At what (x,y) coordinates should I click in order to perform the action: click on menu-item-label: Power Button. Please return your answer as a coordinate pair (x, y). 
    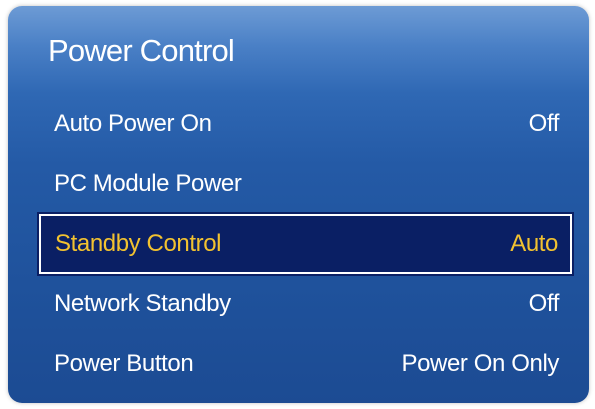
    Looking at the image, I should click on (124, 363).